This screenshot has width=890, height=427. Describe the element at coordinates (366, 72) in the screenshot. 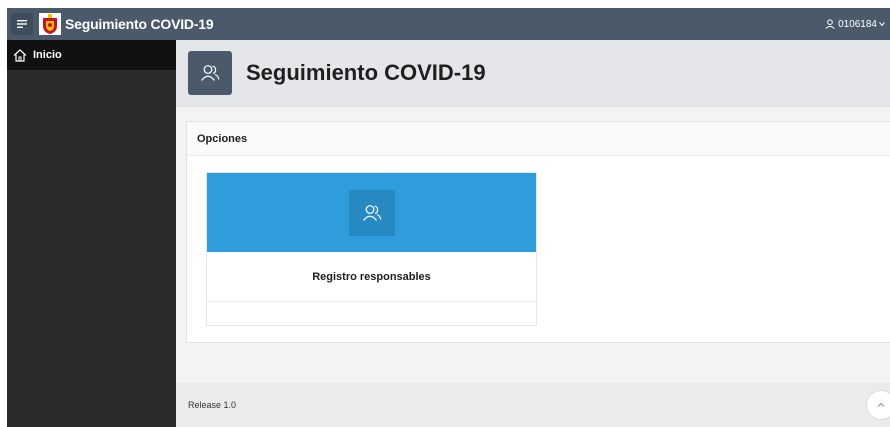

I see `page-title: Seguimiento COVID-19` at that location.